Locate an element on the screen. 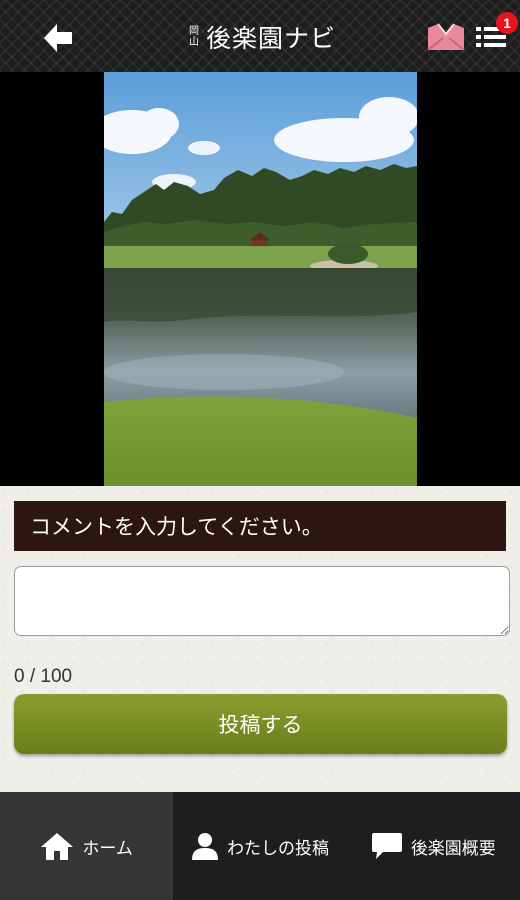 The width and height of the screenshot is (520, 900). person-icon is located at coordinates (204, 846).